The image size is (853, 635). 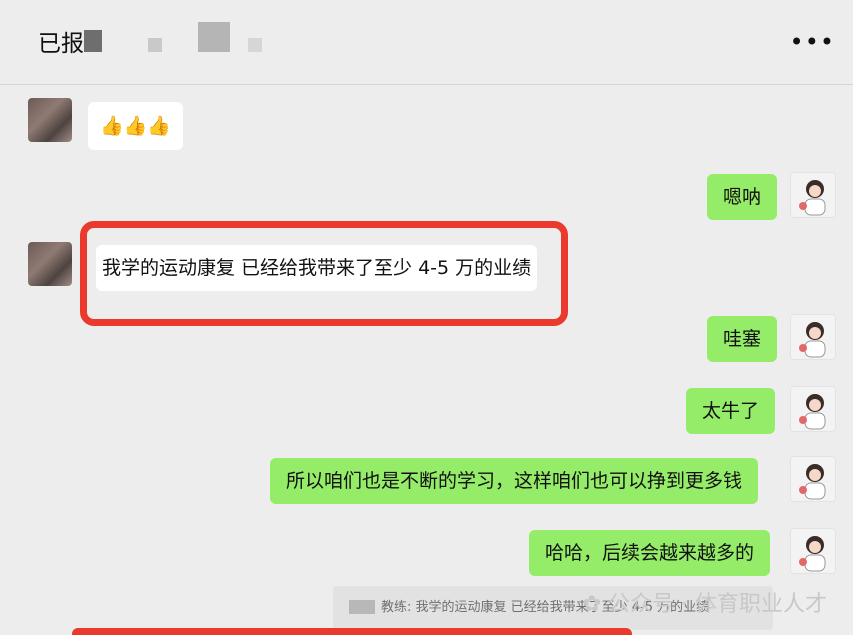 I want to click on message-bubble-me: 太牛了, so click(x=731, y=411).